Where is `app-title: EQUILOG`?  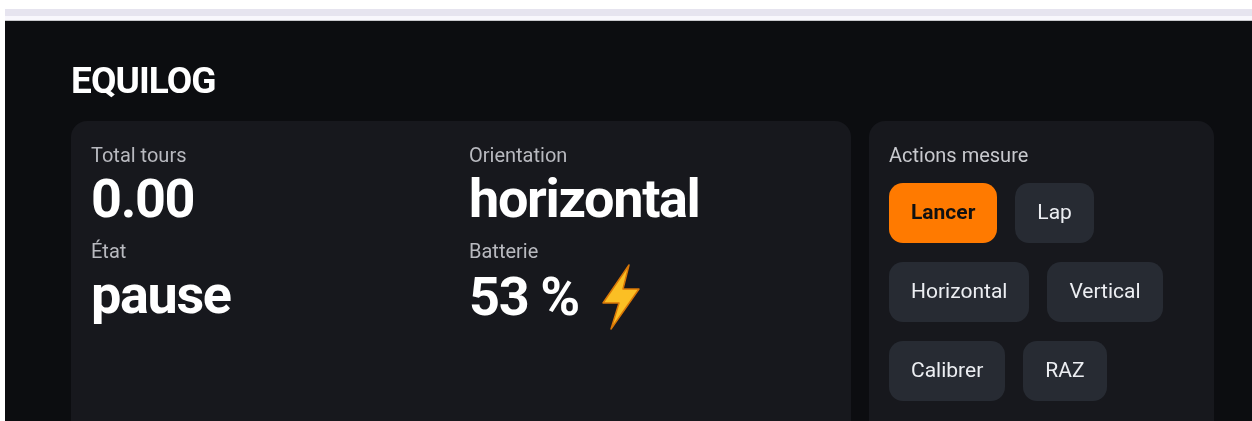 app-title: EQUILOG is located at coordinates (144, 81).